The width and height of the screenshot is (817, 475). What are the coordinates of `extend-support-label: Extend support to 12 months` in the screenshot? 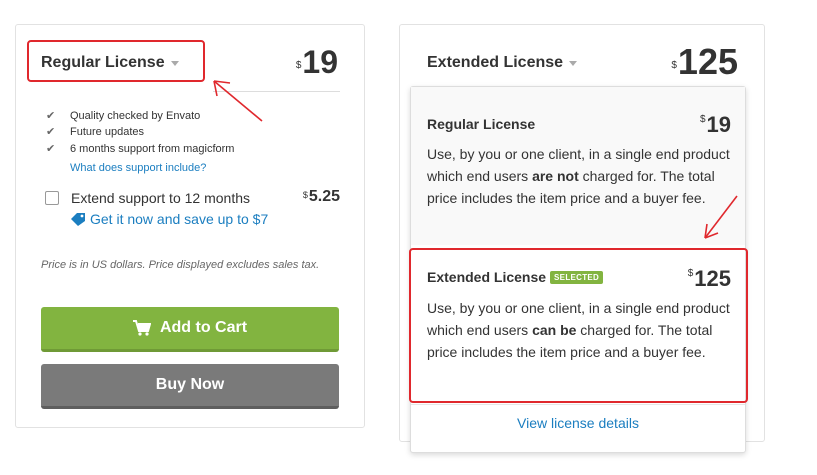 It's located at (160, 198).